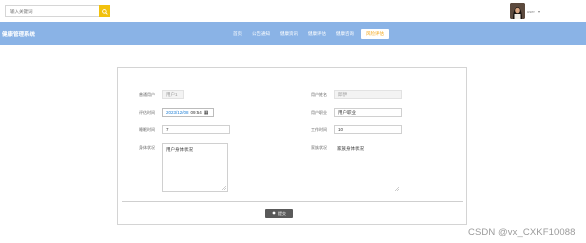 Image resolution: width=586 pixels, height=243 pixels. Describe the element at coordinates (196, 112) in the screenshot. I see `eval-time-value: 09:54` at that location.